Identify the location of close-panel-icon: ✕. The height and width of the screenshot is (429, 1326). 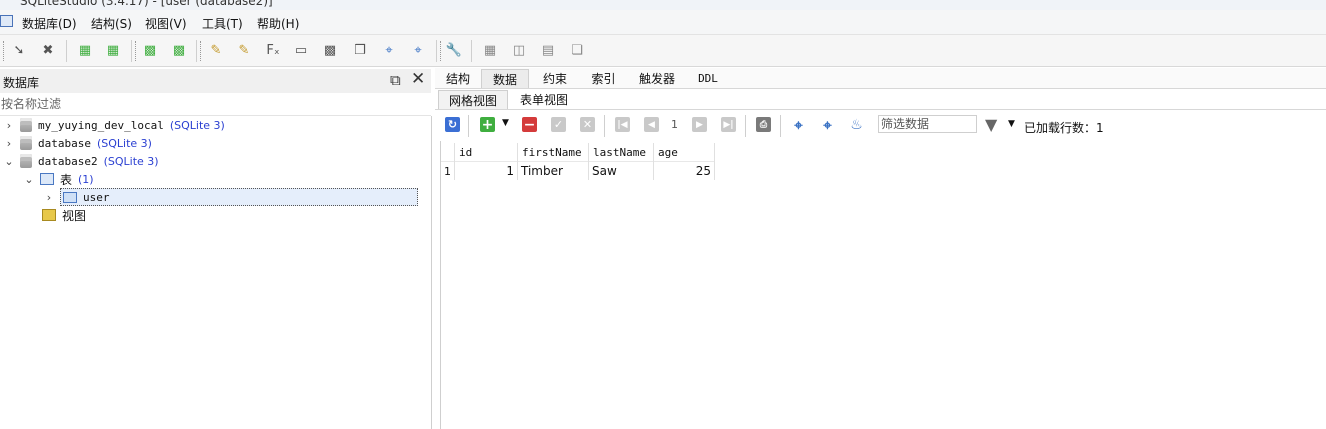
(418, 79).